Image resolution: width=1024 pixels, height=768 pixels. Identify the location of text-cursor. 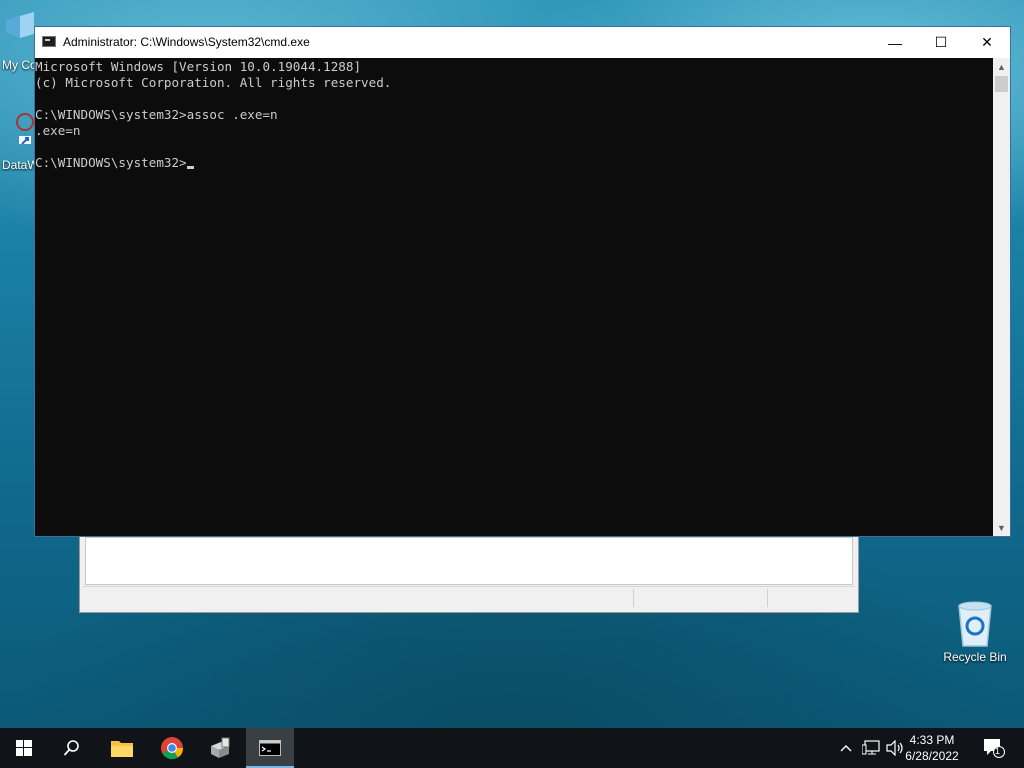
(190, 167).